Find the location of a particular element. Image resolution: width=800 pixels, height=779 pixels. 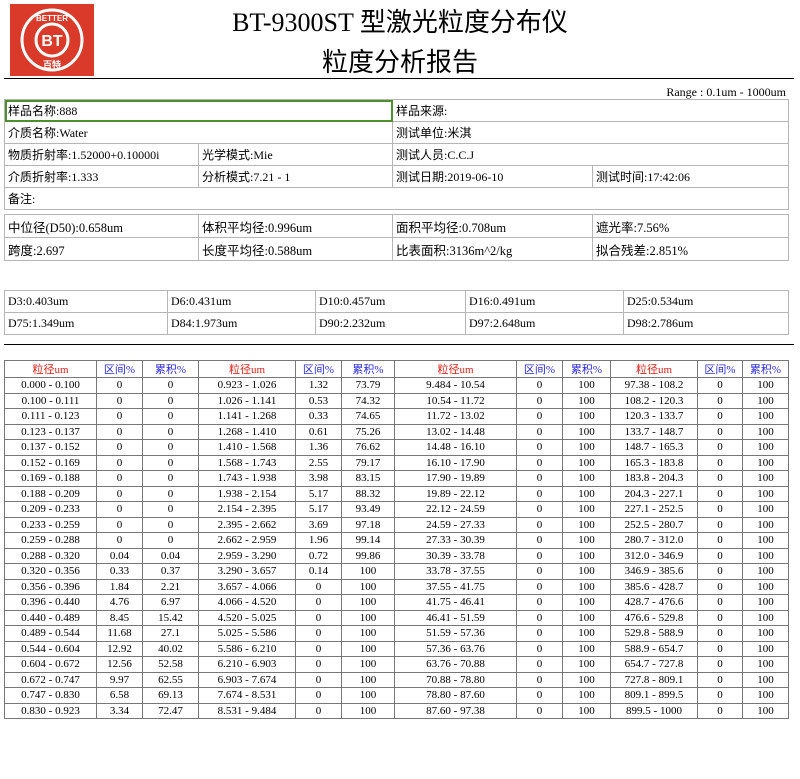

size-range-cell: 133.7 - 148.7 is located at coordinates (654, 431).